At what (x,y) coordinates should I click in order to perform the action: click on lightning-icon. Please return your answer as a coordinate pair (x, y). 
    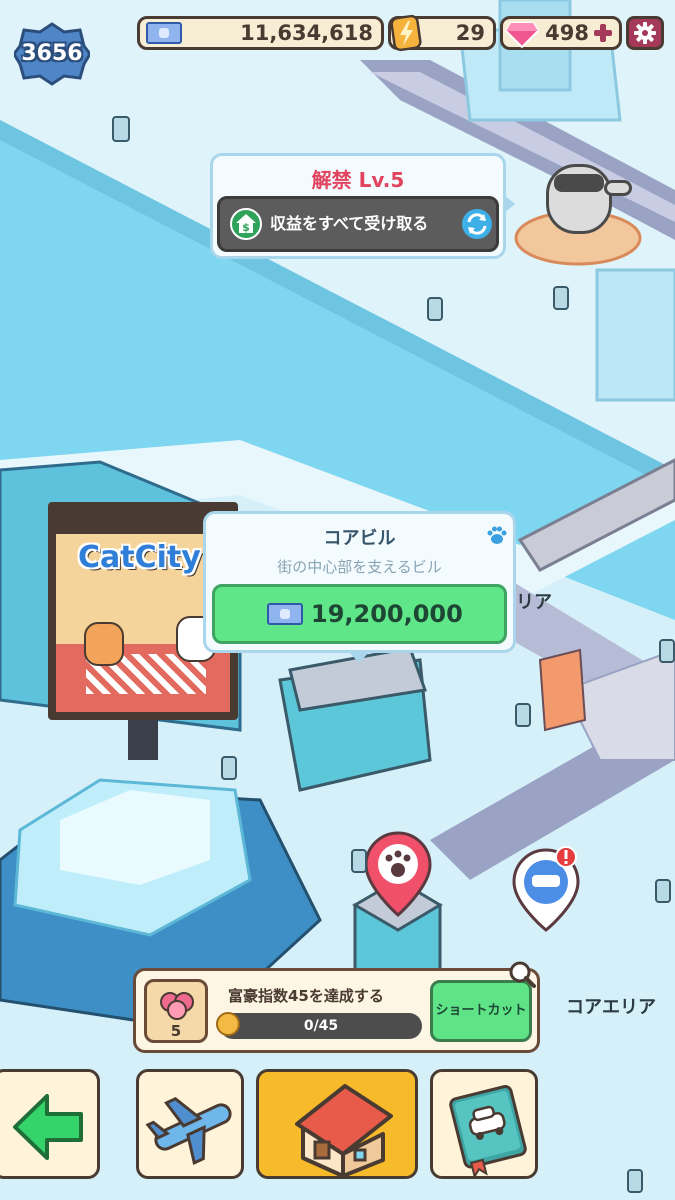
    Looking at the image, I should click on (406, 33).